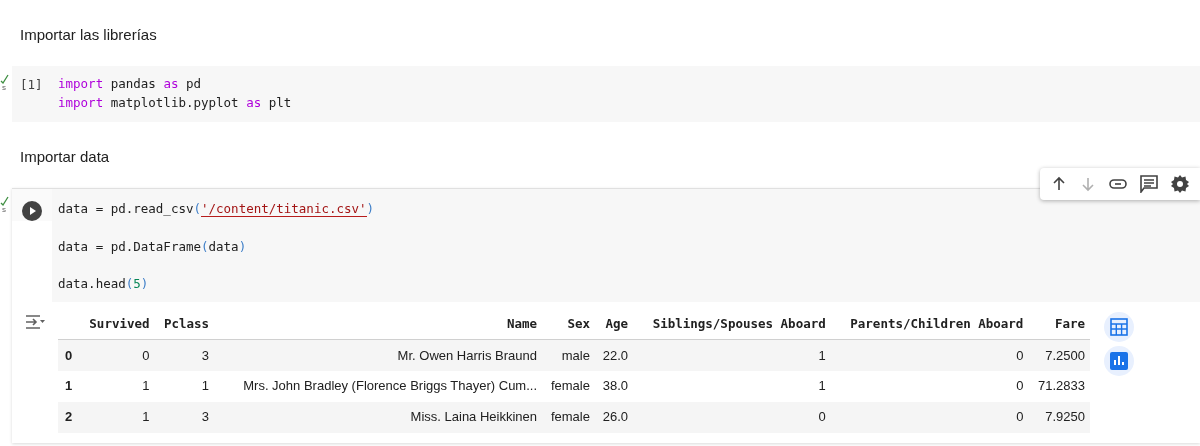  What do you see at coordinates (186, 323) in the screenshot?
I see `column-header: Pclass` at bounding box center [186, 323].